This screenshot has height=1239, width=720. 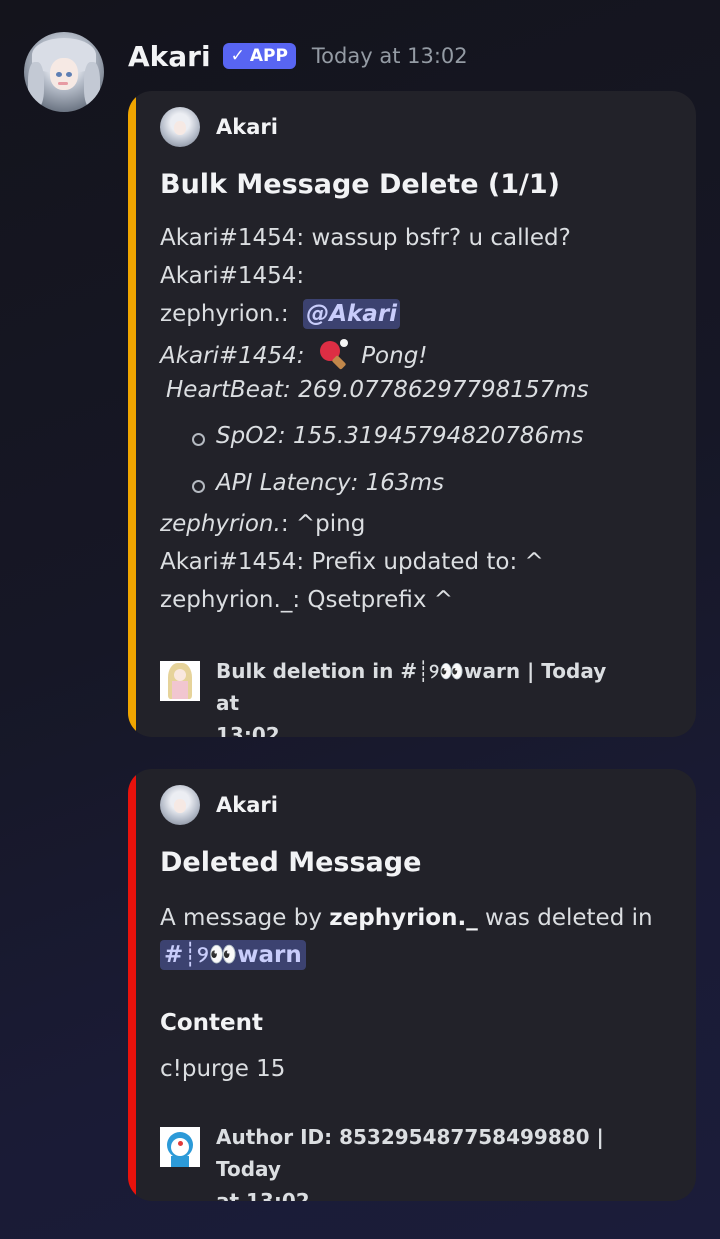 I want to click on channel-mention: #┊୨👀warn, so click(x=233, y=955).